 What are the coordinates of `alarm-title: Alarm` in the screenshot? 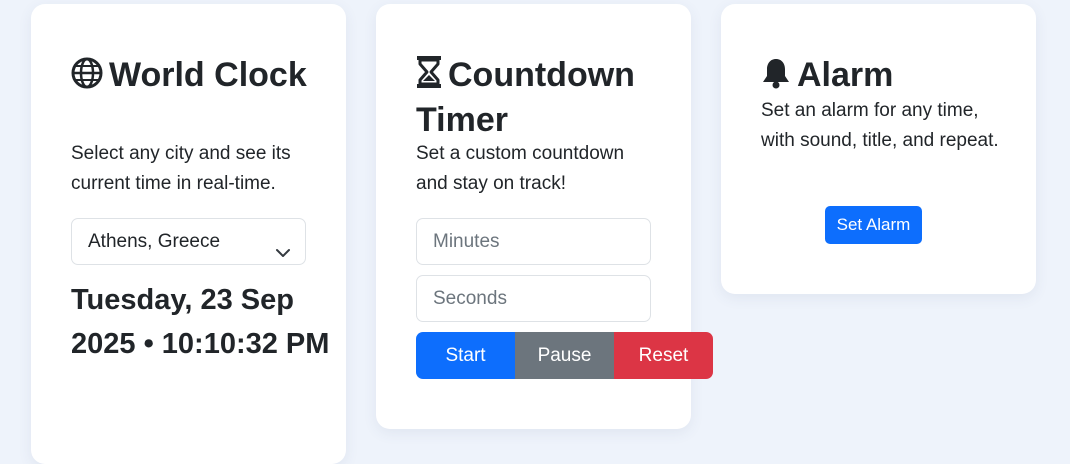 It's located at (891, 76).